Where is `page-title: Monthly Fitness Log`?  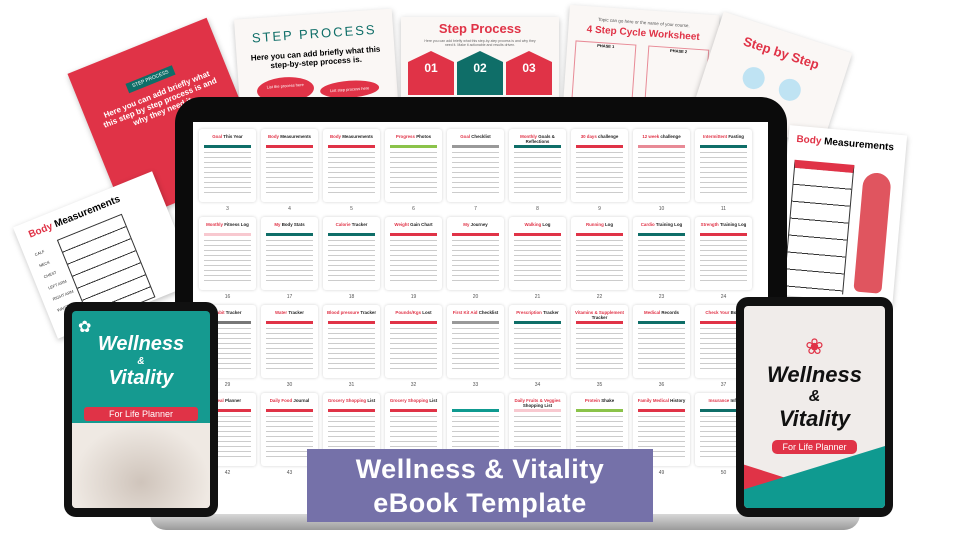
page-title: Monthly Fitness Log is located at coordinates (227, 224).